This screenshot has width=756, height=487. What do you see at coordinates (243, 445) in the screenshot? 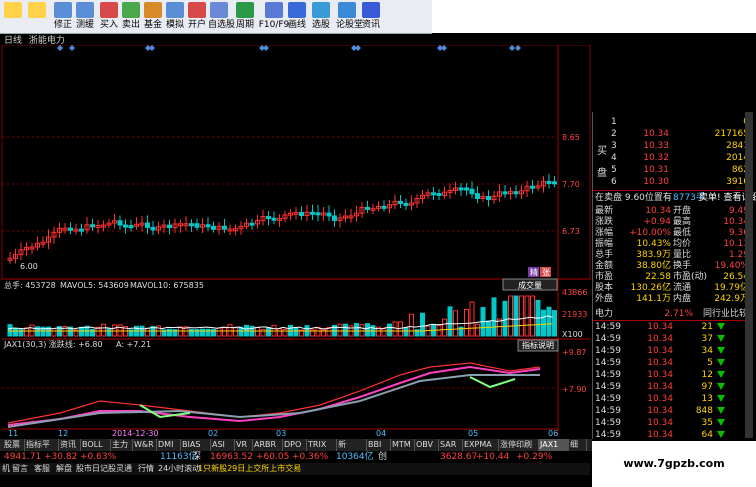
I see `indicator-tab: VR` at bounding box center [243, 445].